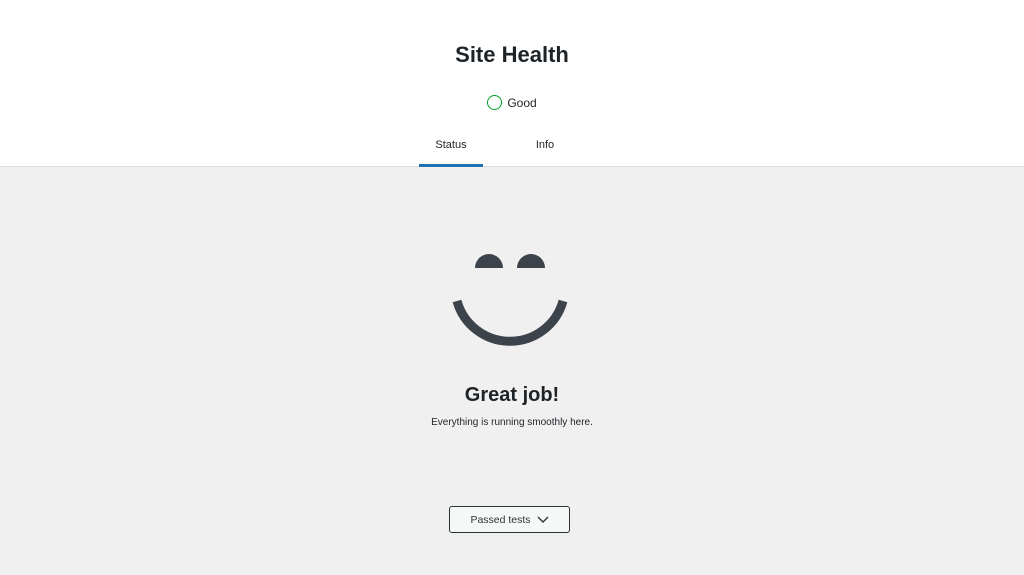 Image resolution: width=1024 pixels, height=575 pixels. I want to click on tab-status: Status, so click(451, 147).